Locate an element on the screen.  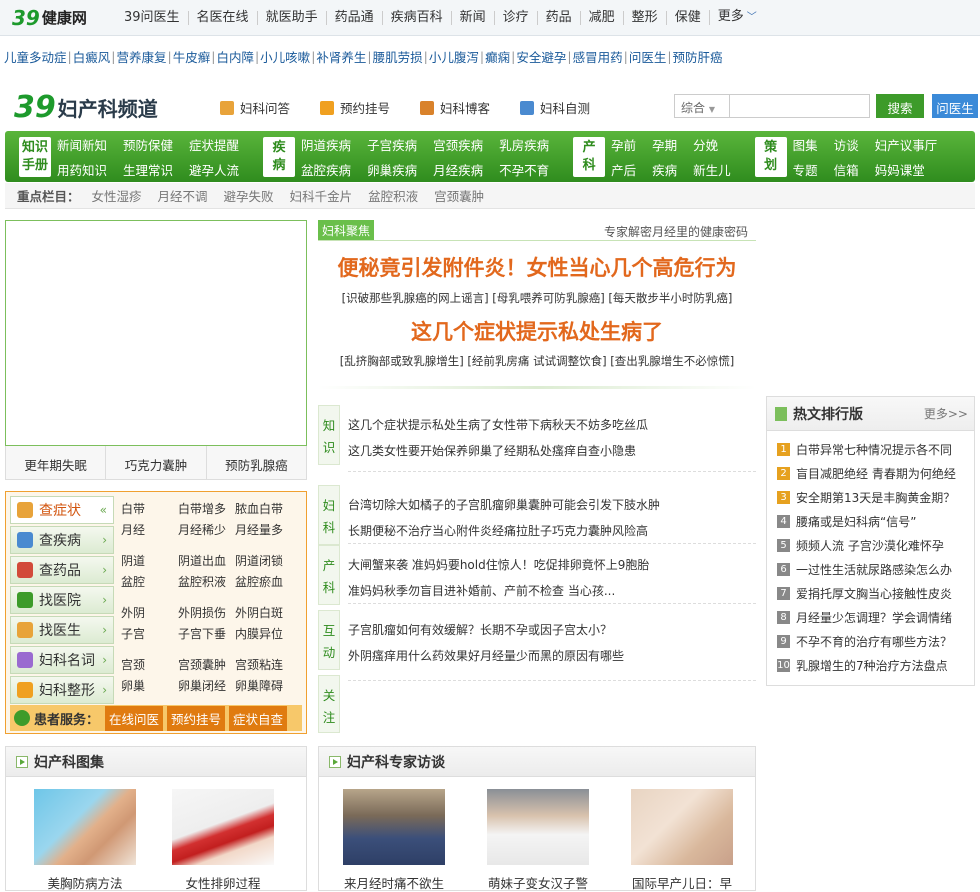
hot-item: 2 盲目减肥绝经 青春期为何绝经 is located at coordinates (875, 473).